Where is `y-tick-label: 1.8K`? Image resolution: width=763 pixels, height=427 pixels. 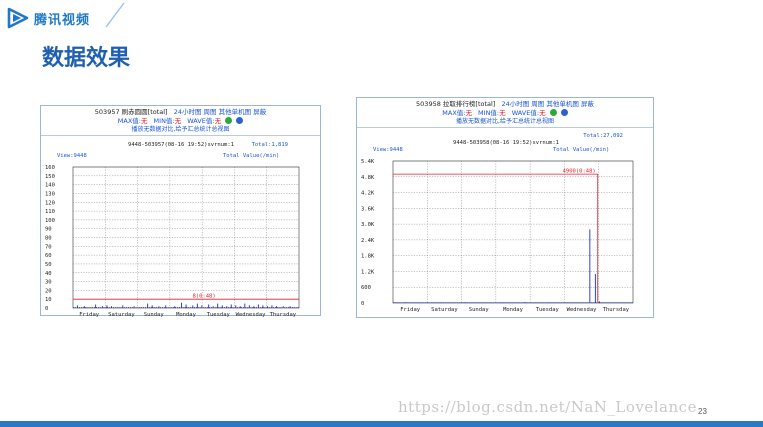
y-tick-label: 1.8K is located at coordinates (368, 257).